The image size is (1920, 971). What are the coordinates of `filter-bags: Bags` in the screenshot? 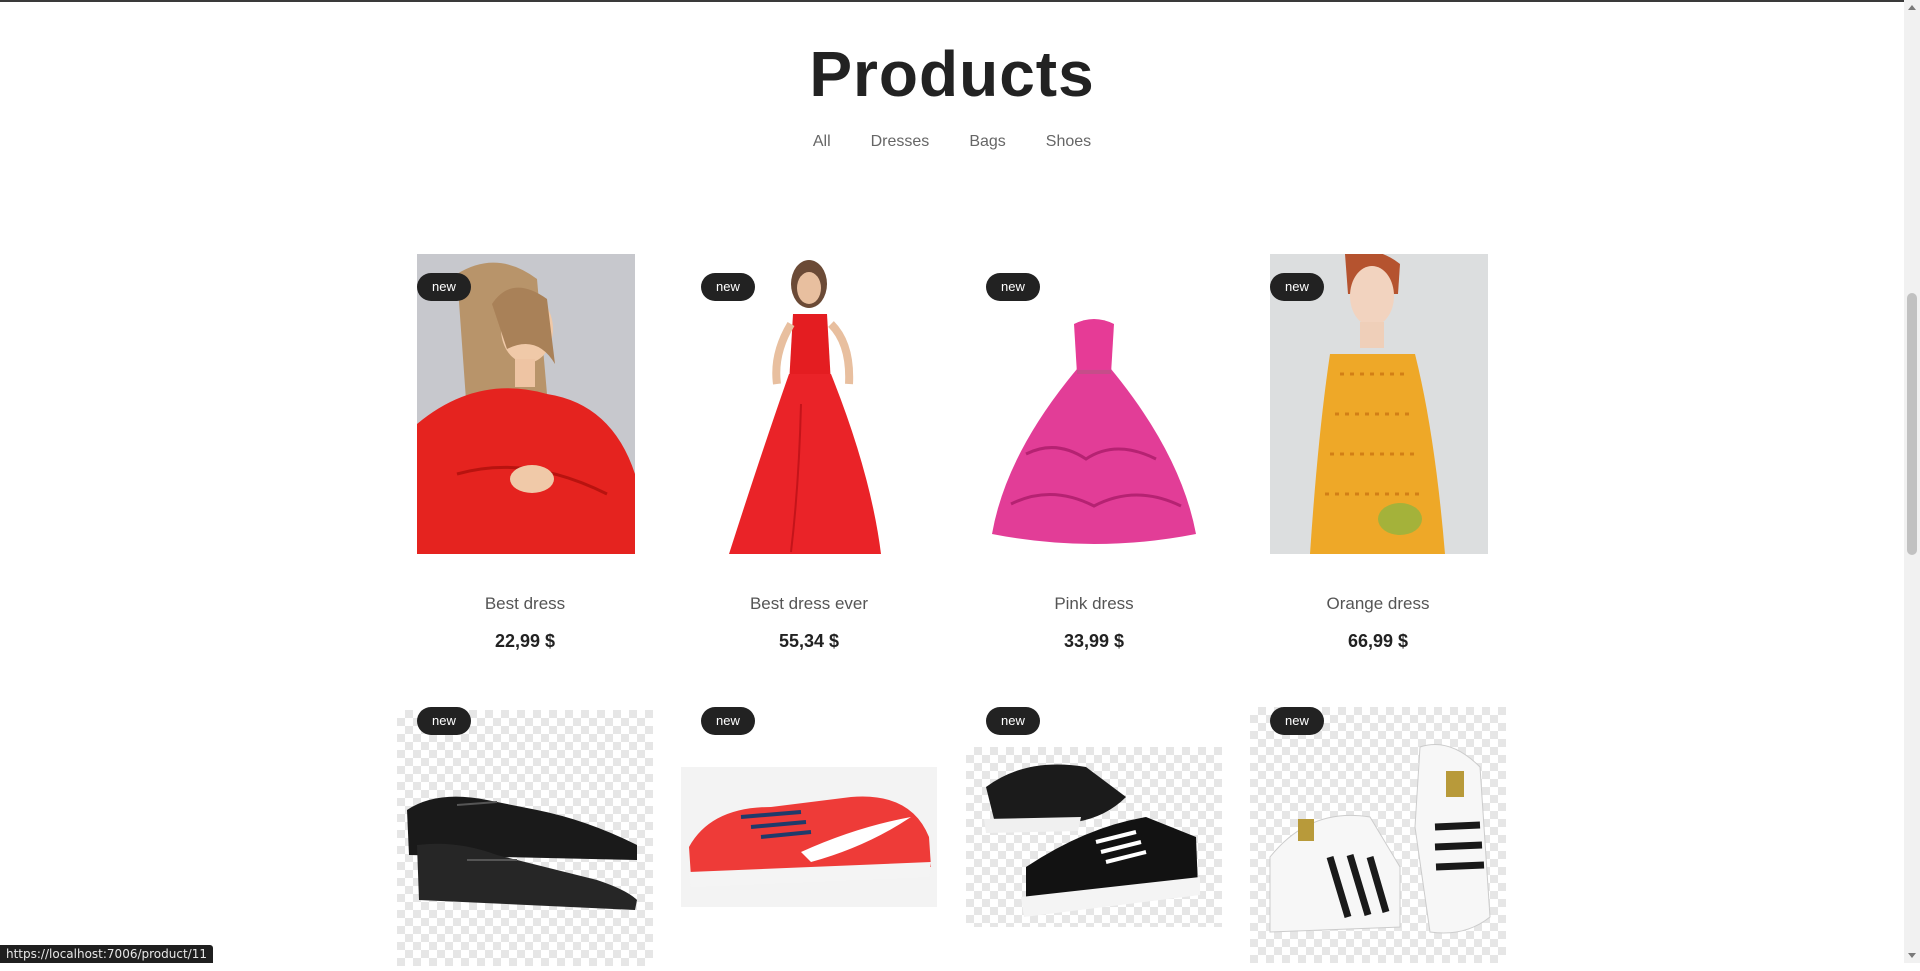 It's located at (987, 142).